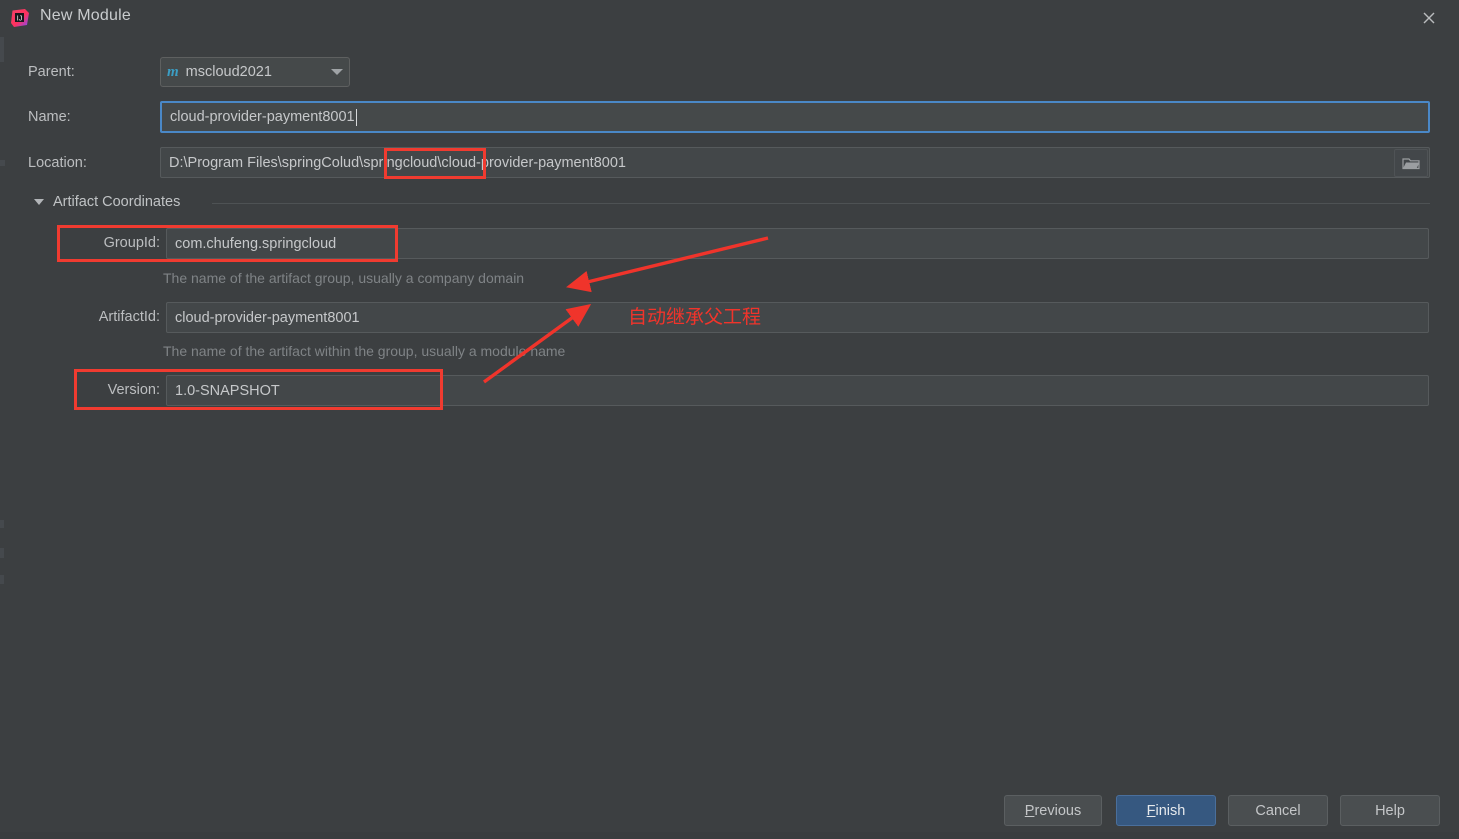  Describe the element at coordinates (729, 835) in the screenshot. I see `background-strip` at that location.